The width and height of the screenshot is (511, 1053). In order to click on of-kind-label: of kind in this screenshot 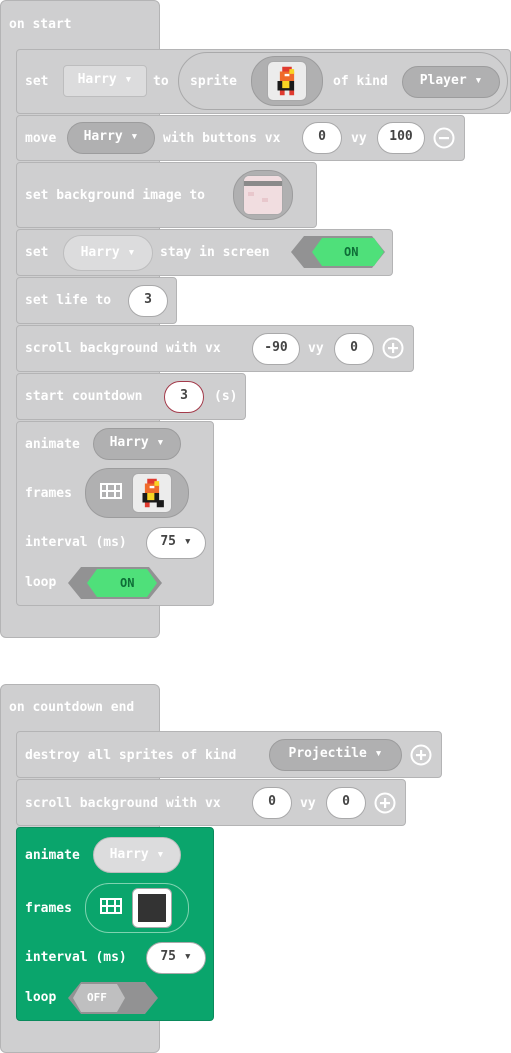, I will do `click(360, 81)`.